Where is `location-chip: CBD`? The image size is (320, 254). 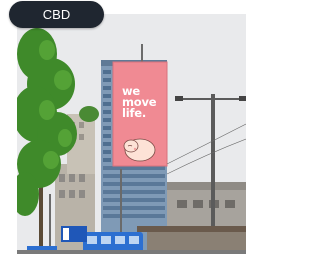 location-chip: CBD is located at coordinates (56, 14).